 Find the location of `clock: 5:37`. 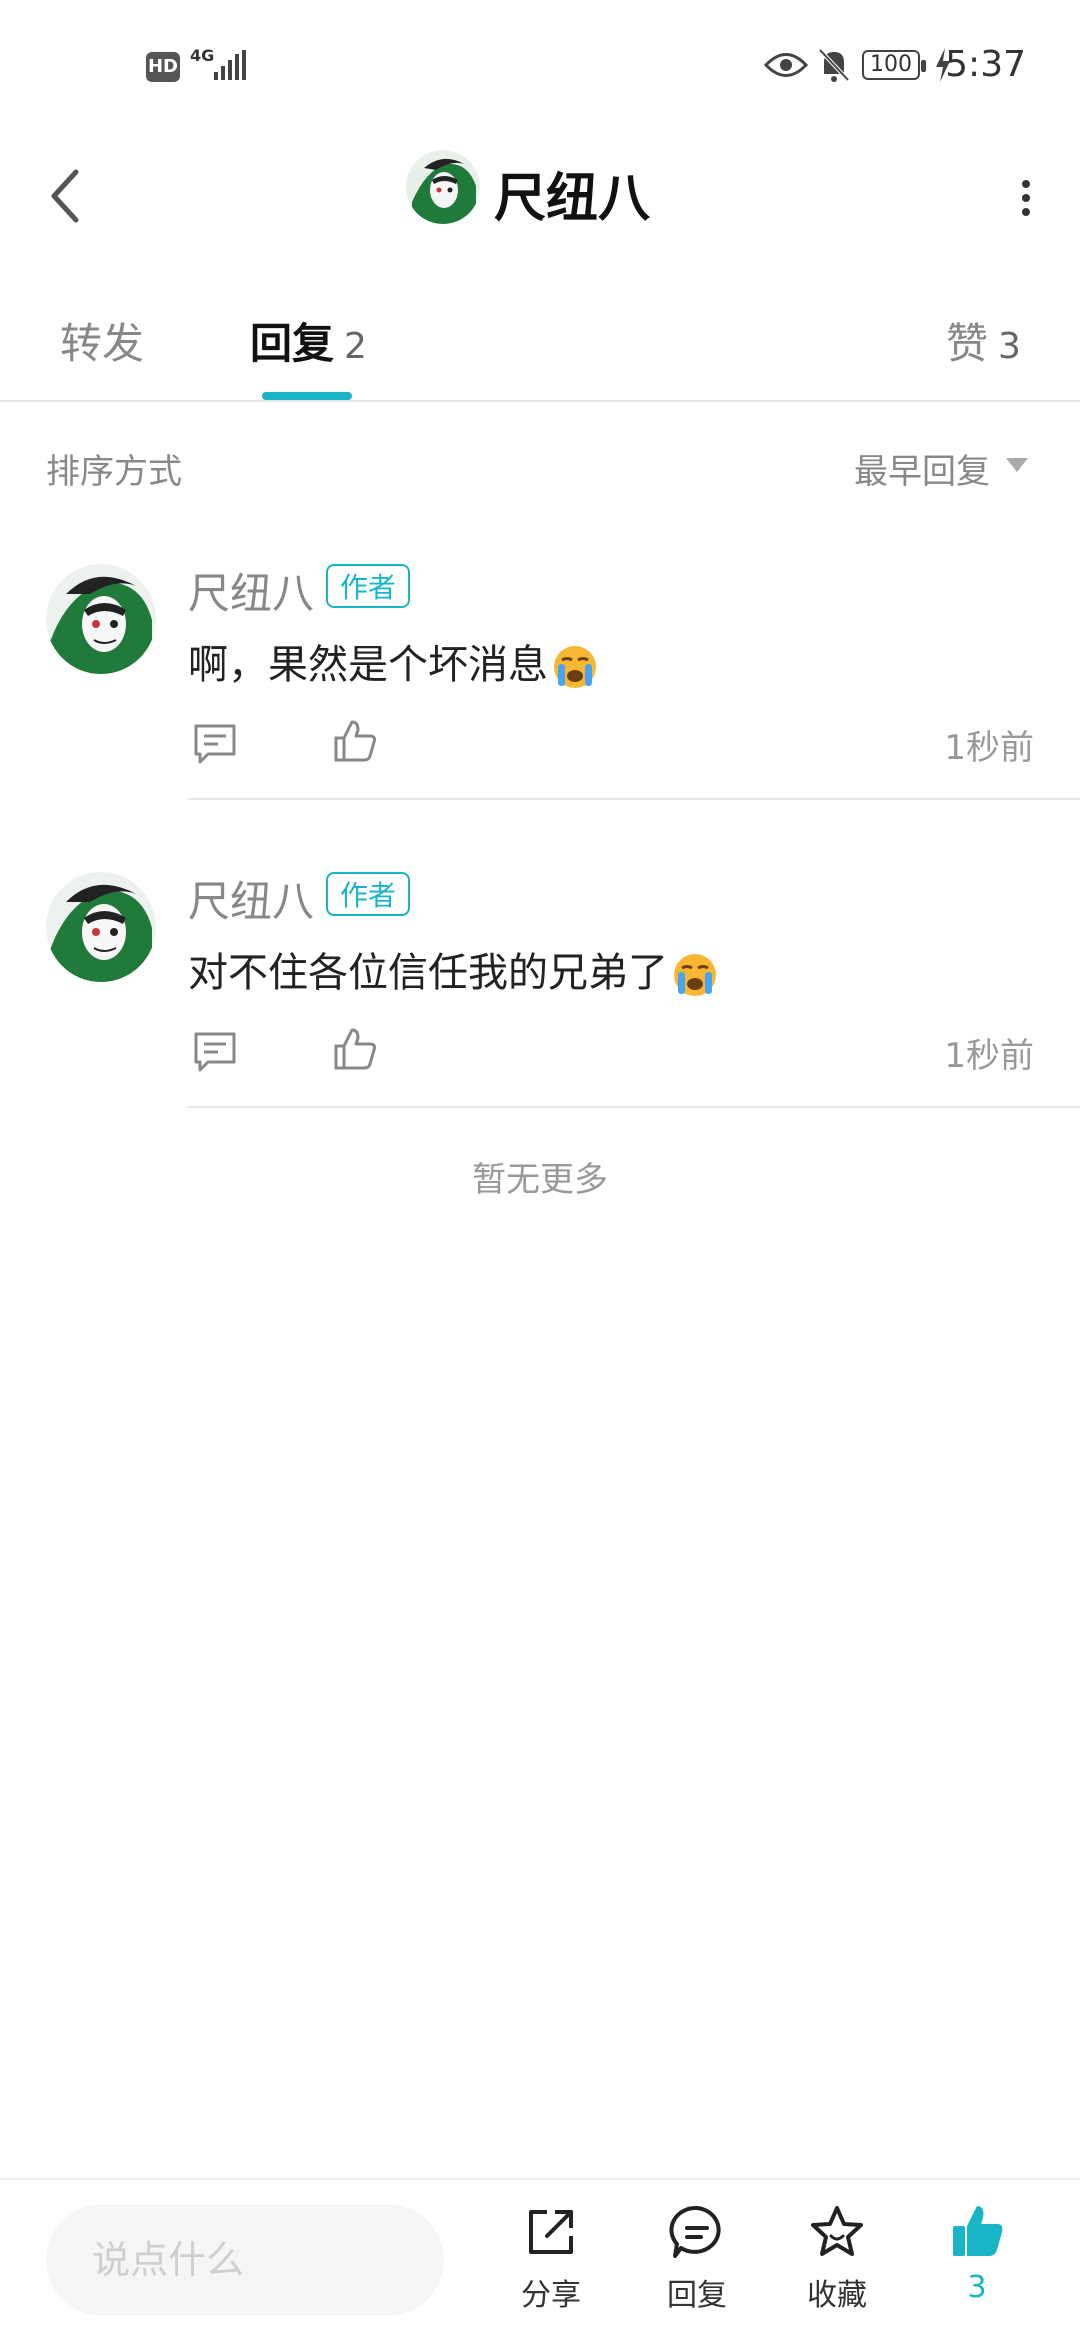

clock: 5:37 is located at coordinates (985, 64).